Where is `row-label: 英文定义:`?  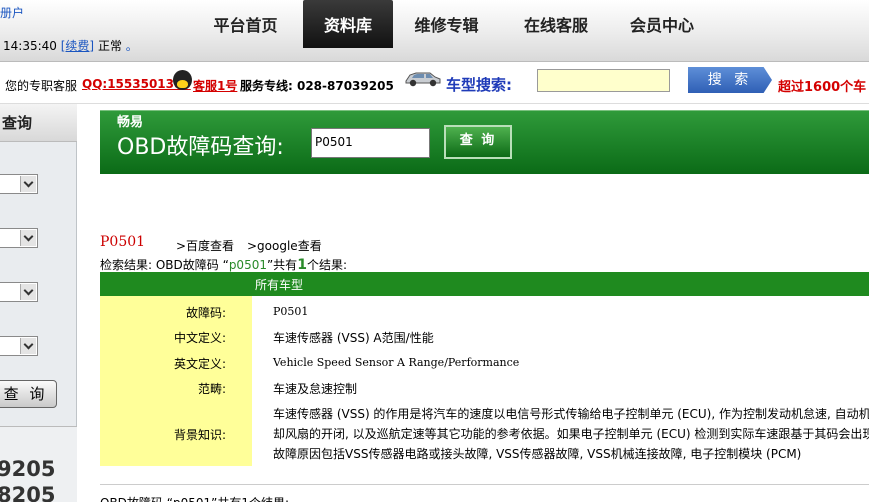 row-label: 英文定义: is located at coordinates (199, 364).